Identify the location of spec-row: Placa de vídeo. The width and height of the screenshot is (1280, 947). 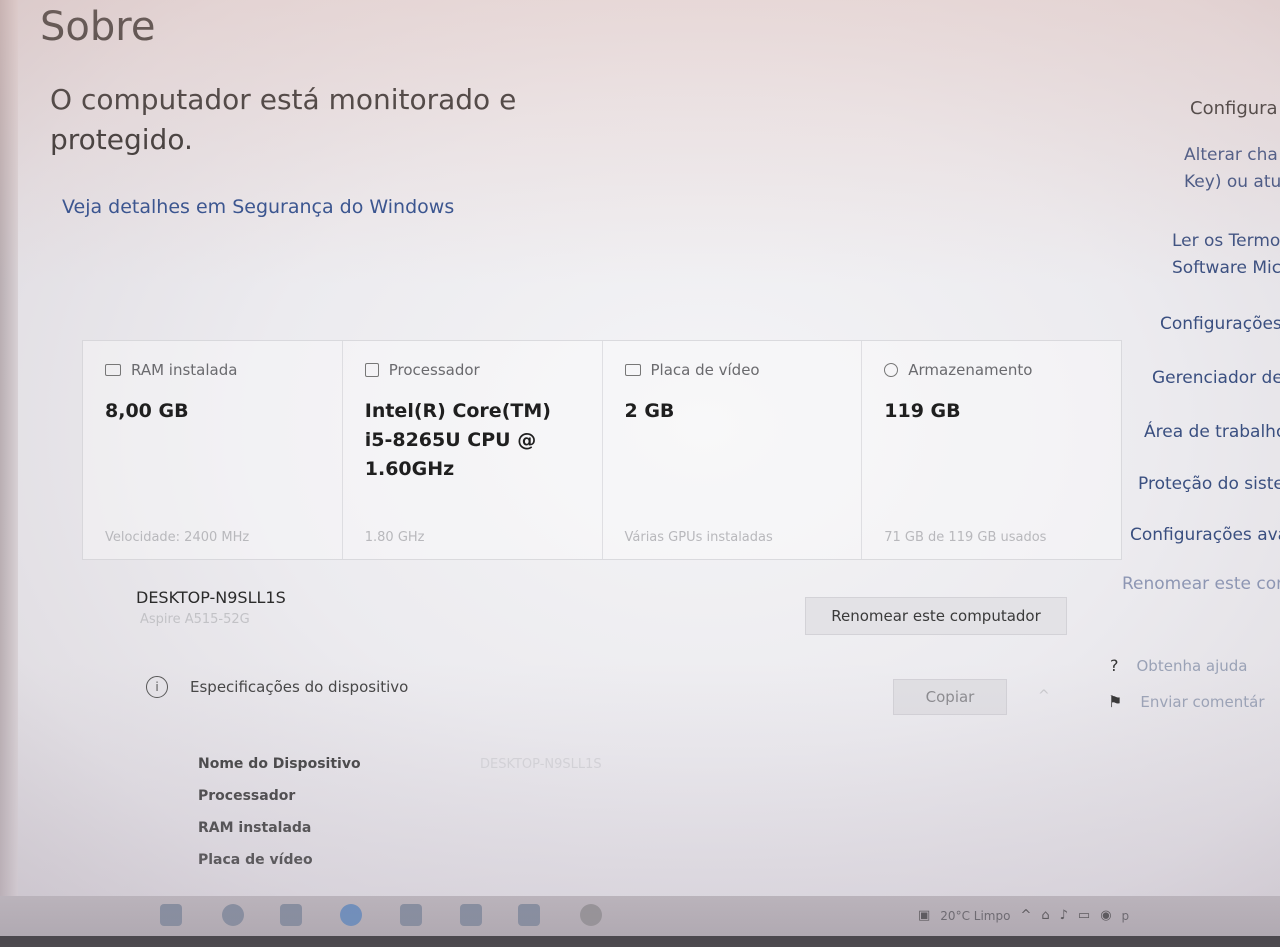
(608, 860).